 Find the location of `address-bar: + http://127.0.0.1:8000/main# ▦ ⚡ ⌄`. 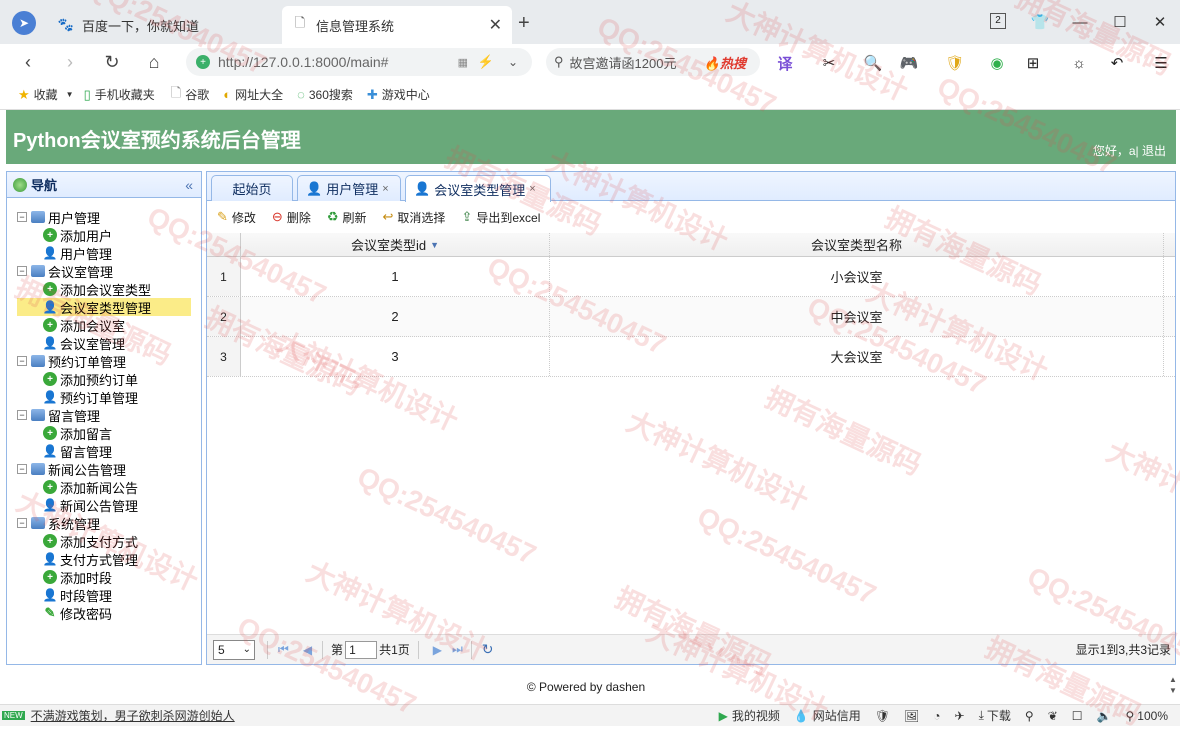

address-bar: + http://127.0.0.1:8000/main# ▦ ⚡ ⌄ is located at coordinates (359, 62).